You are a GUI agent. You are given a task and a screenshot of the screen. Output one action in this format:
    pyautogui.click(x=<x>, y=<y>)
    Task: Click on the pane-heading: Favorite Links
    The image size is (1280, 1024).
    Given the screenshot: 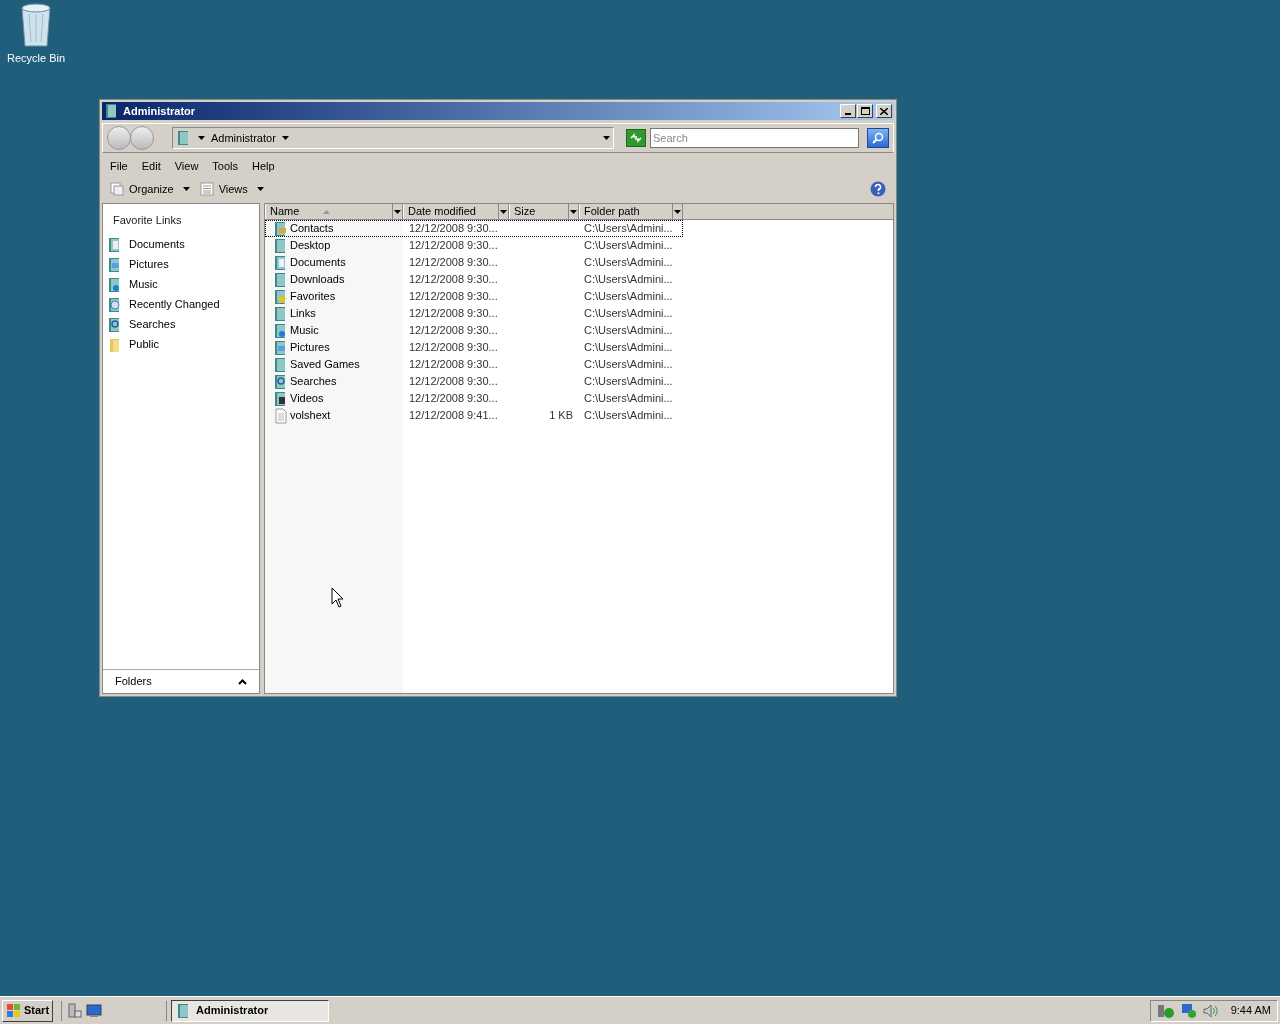 What is the action you would take?
    pyautogui.click(x=147, y=220)
    